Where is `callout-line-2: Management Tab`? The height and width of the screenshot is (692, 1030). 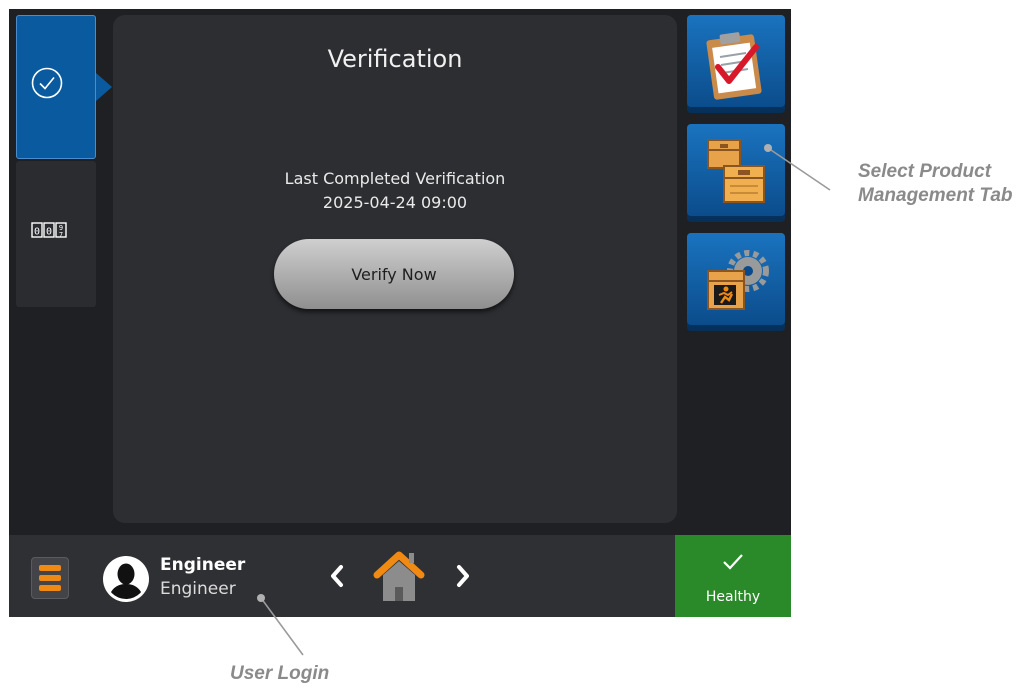
callout-line-2: Management Tab is located at coordinates (935, 195).